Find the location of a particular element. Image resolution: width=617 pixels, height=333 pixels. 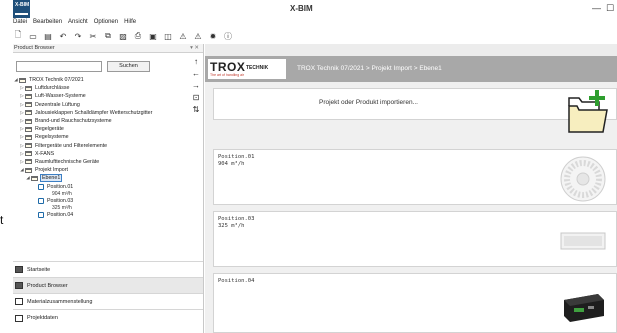

trox-tagline: The art of handling air is located at coordinates (227, 75).